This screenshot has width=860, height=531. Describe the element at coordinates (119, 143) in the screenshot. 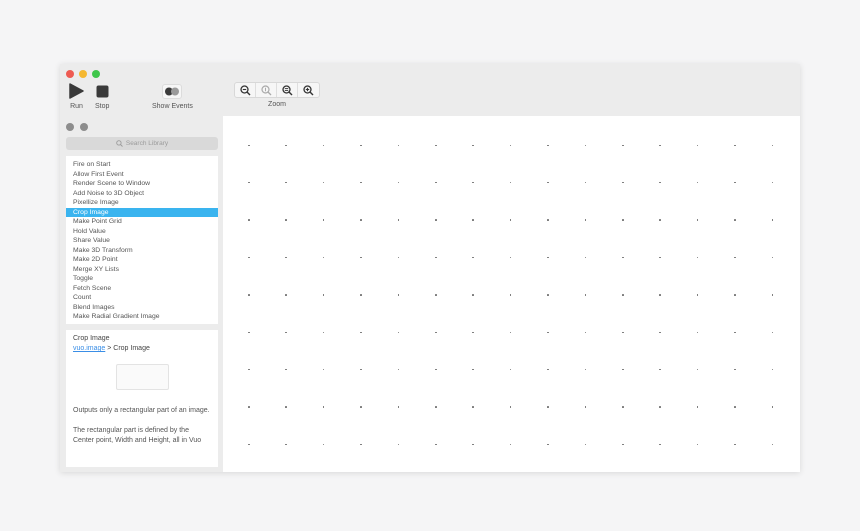

I see `search-icon` at that location.